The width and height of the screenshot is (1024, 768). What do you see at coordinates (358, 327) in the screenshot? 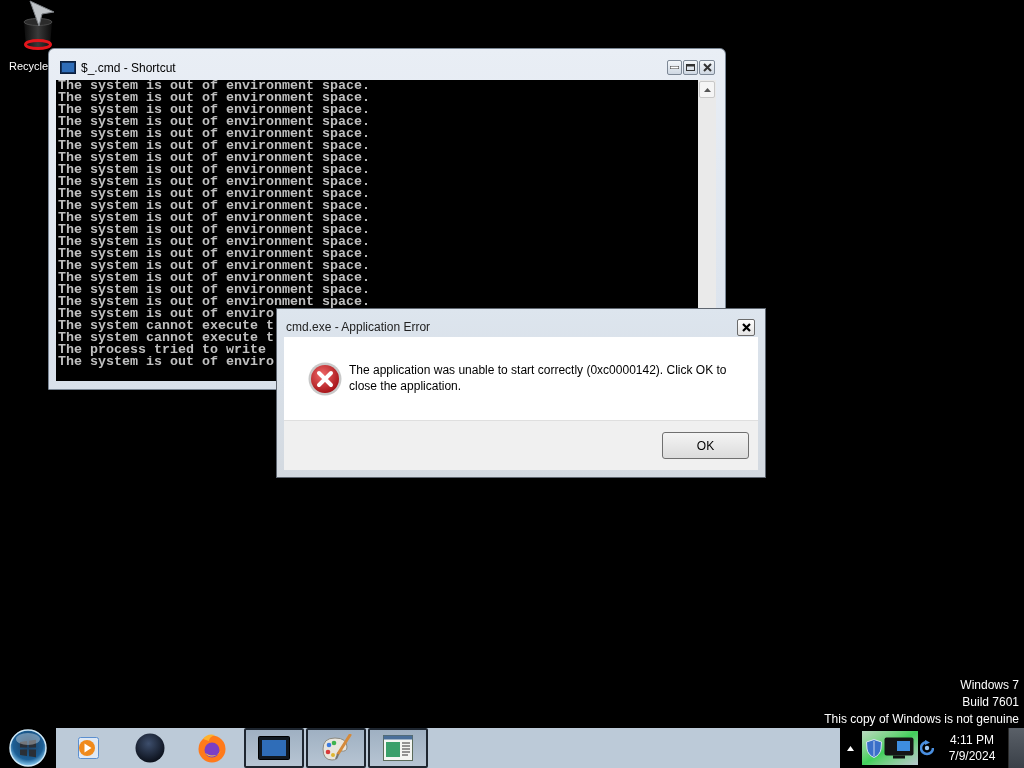
I see `dialog-title: cmd.exe - Application Error` at bounding box center [358, 327].